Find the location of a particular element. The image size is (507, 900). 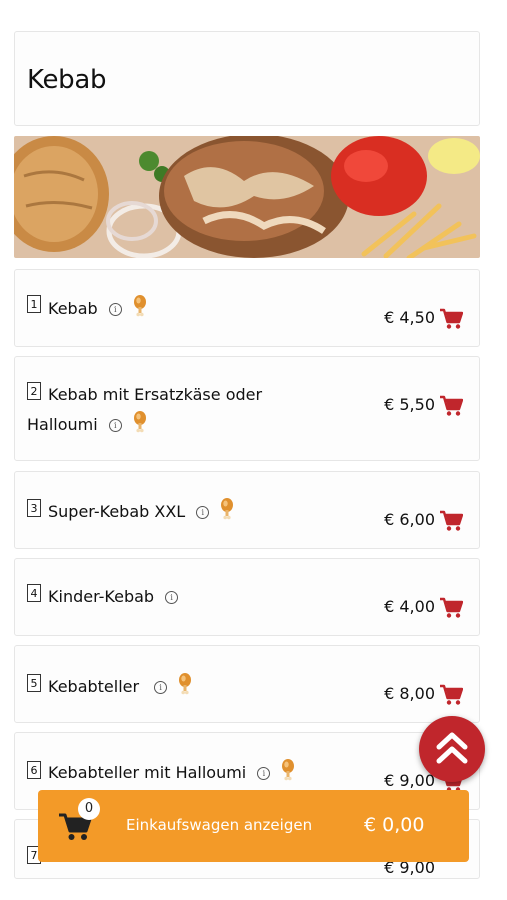

item-number: 1 is located at coordinates (34, 304).